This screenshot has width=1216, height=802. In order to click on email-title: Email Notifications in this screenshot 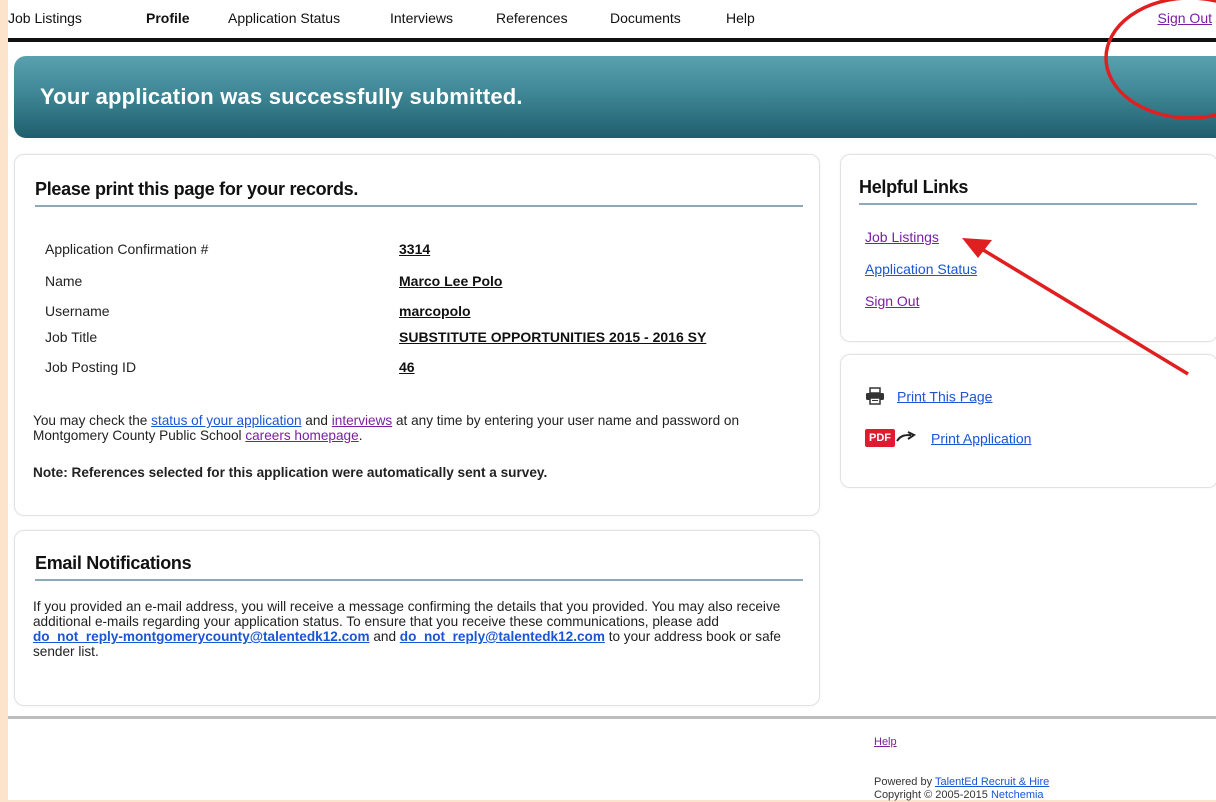, I will do `click(113, 563)`.